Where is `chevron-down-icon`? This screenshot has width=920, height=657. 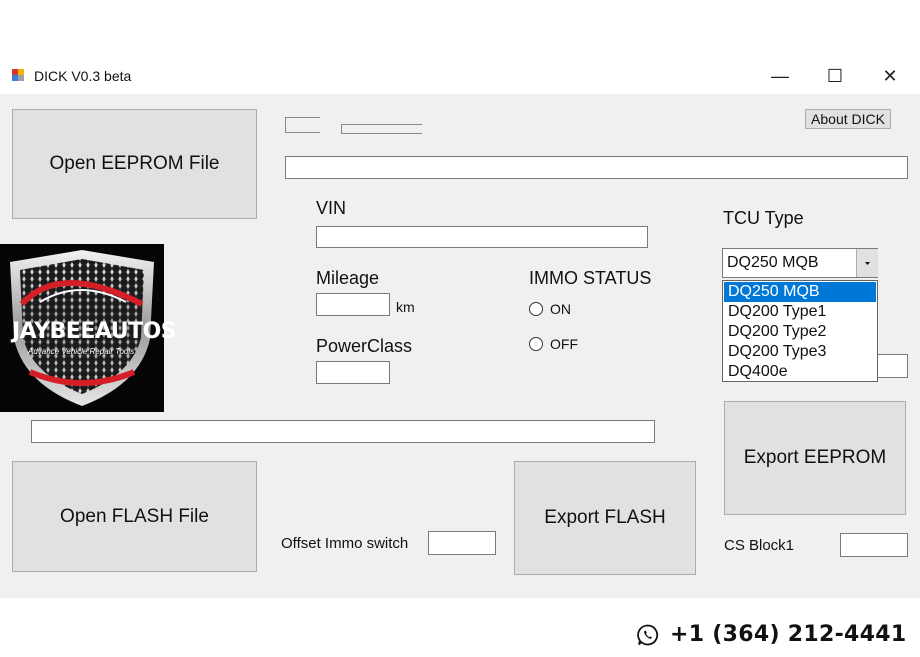 chevron-down-icon is located at coordinates (867, 263).